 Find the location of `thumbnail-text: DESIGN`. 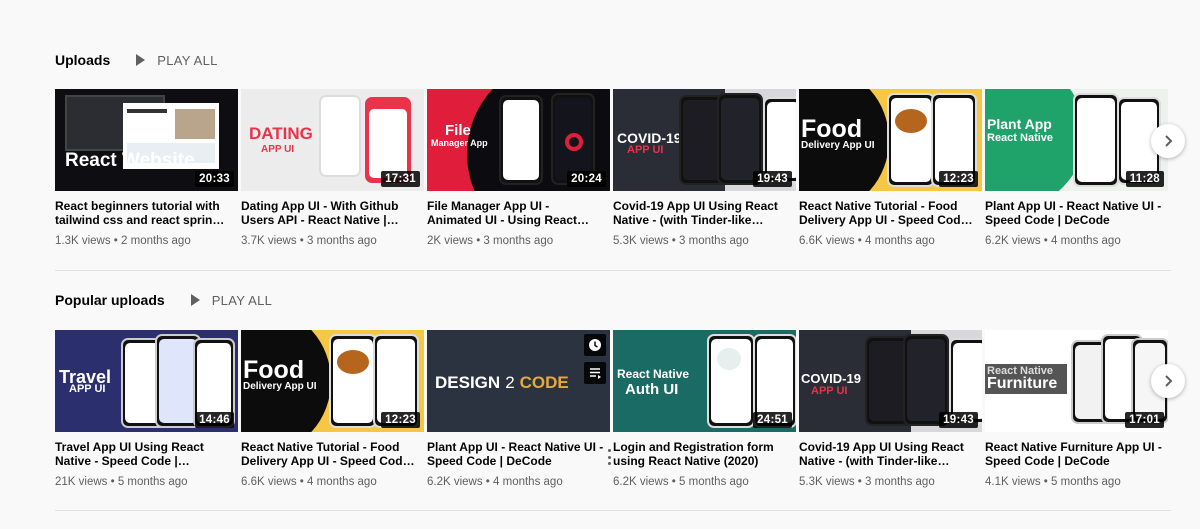

thumbnail-text: DESIGN is located at coordinates (468, 382).